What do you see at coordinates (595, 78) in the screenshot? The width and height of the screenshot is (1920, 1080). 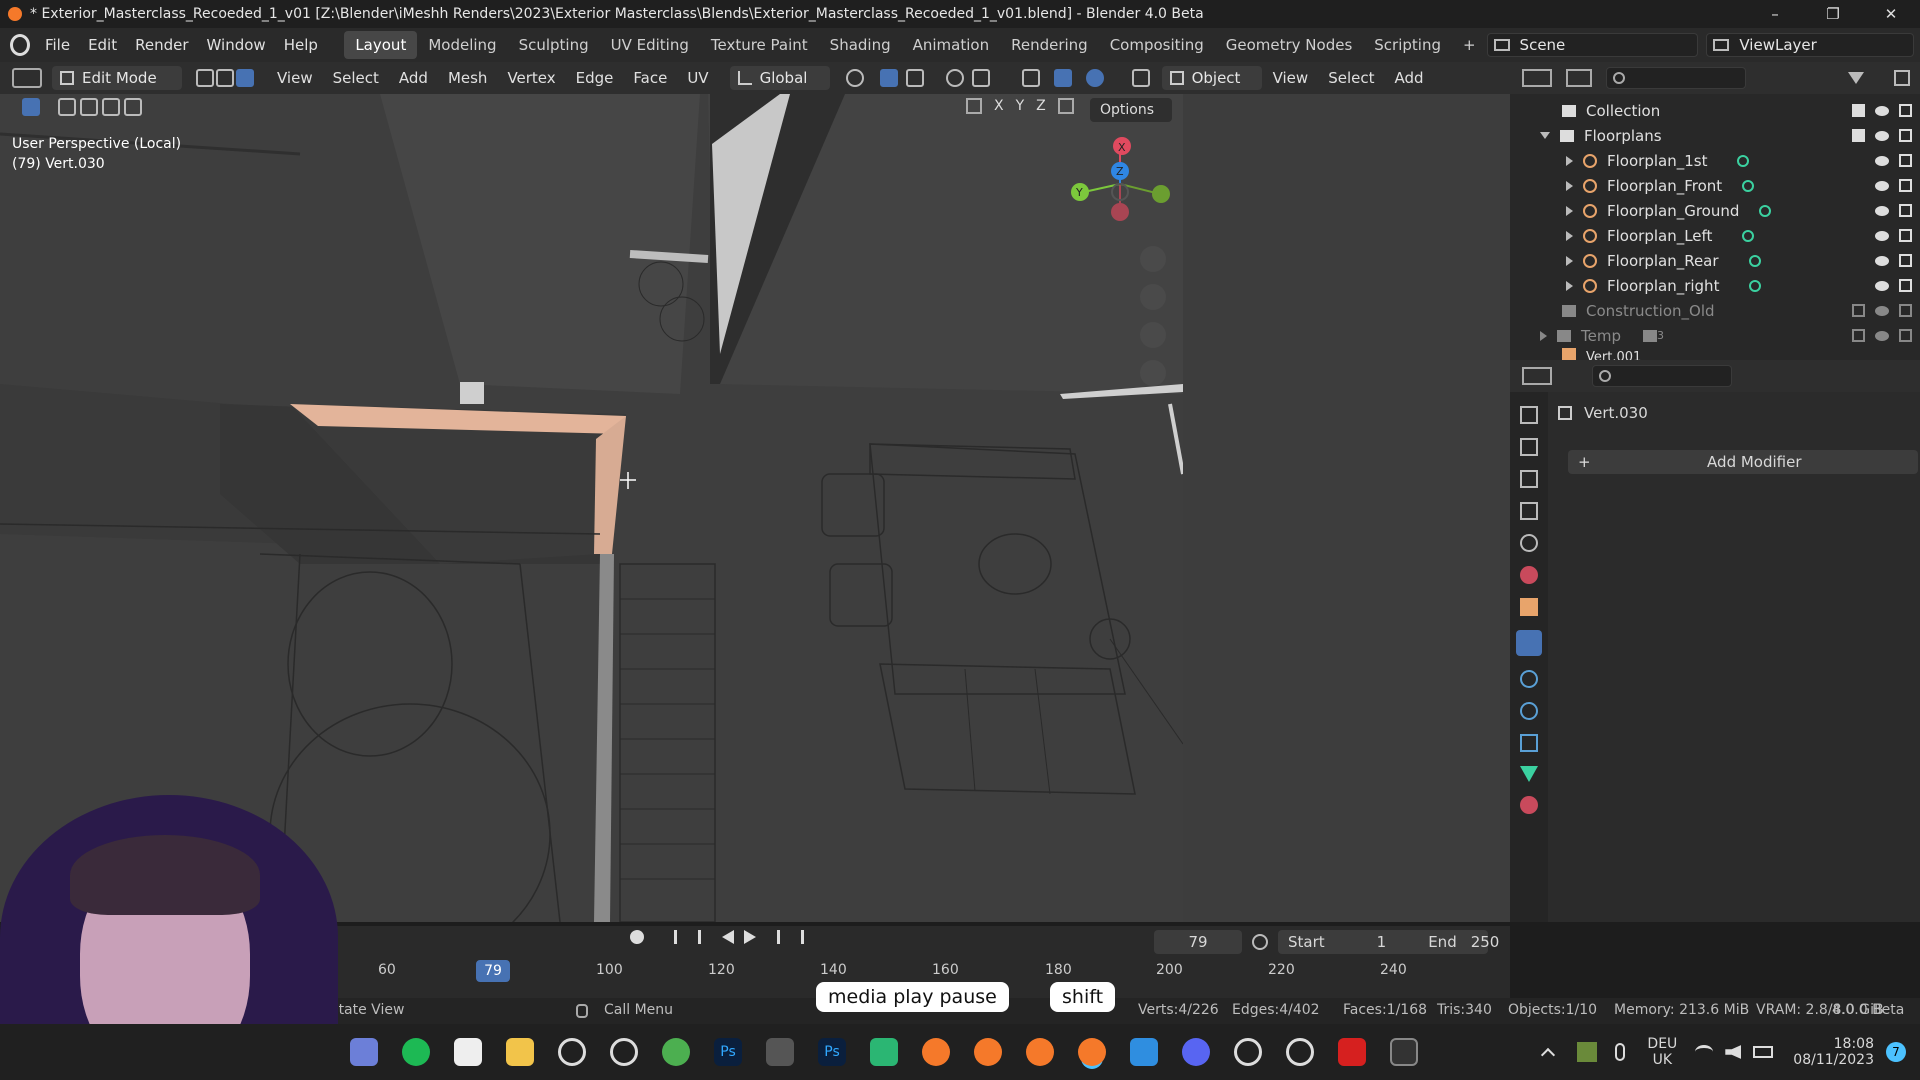 I see `header-menu-edge: Edge` at bounding box center [595, 78].